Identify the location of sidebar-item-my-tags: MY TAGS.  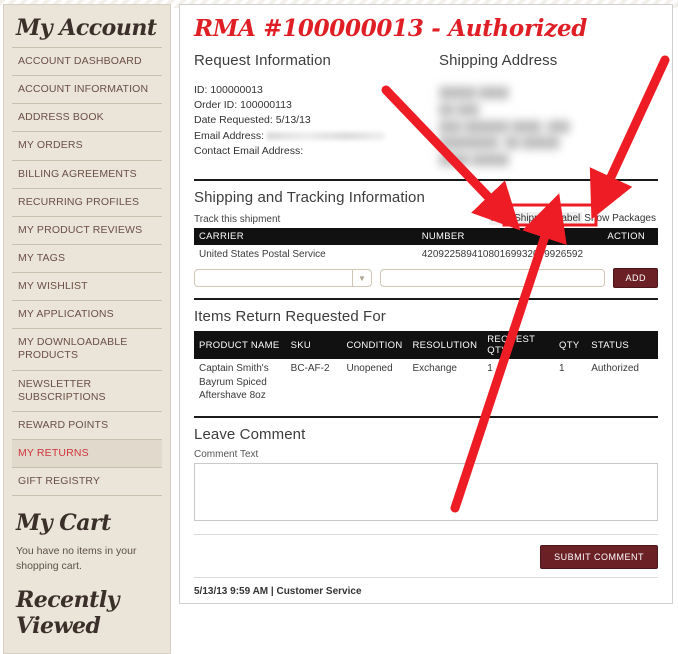
(87, 259).